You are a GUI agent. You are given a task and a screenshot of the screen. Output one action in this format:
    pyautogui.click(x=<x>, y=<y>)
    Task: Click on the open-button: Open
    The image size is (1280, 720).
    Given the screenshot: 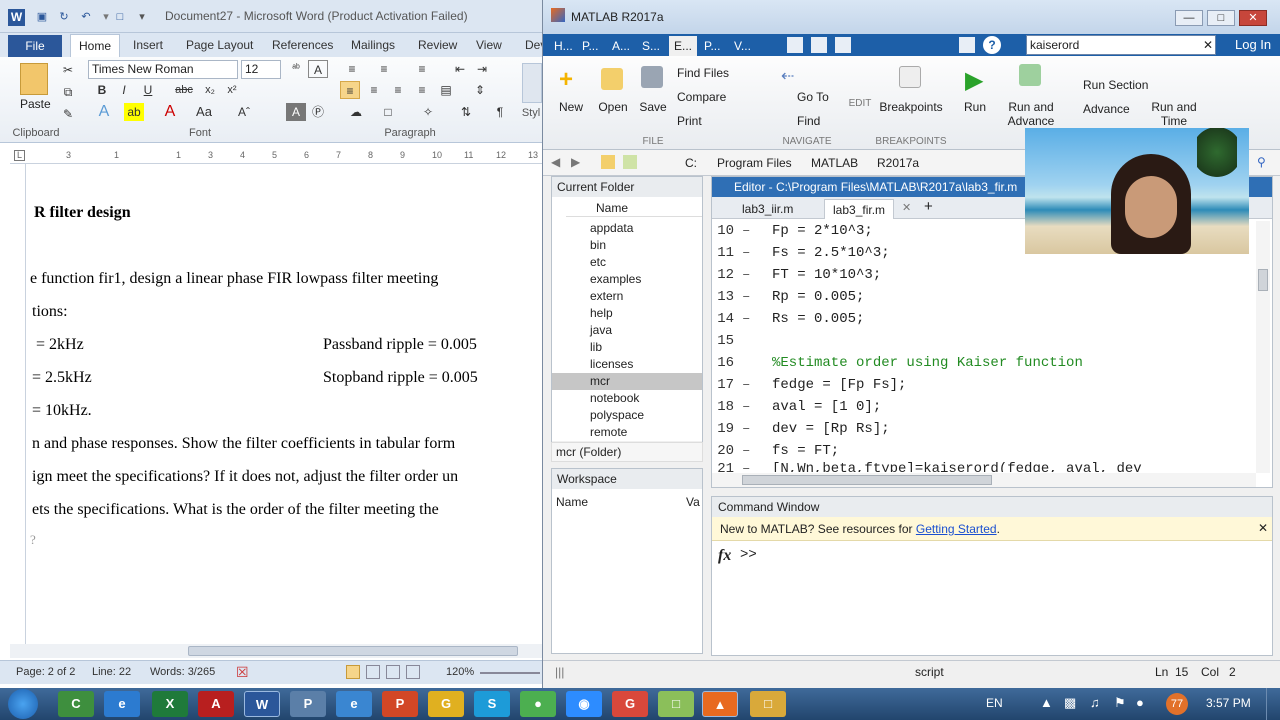 What is the action you would take?
    pyautogui.click(x=613, y=107)
    